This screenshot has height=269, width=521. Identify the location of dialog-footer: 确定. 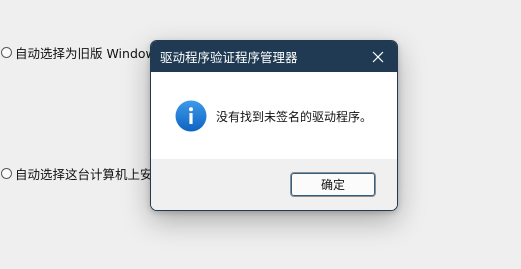
(274, 184).